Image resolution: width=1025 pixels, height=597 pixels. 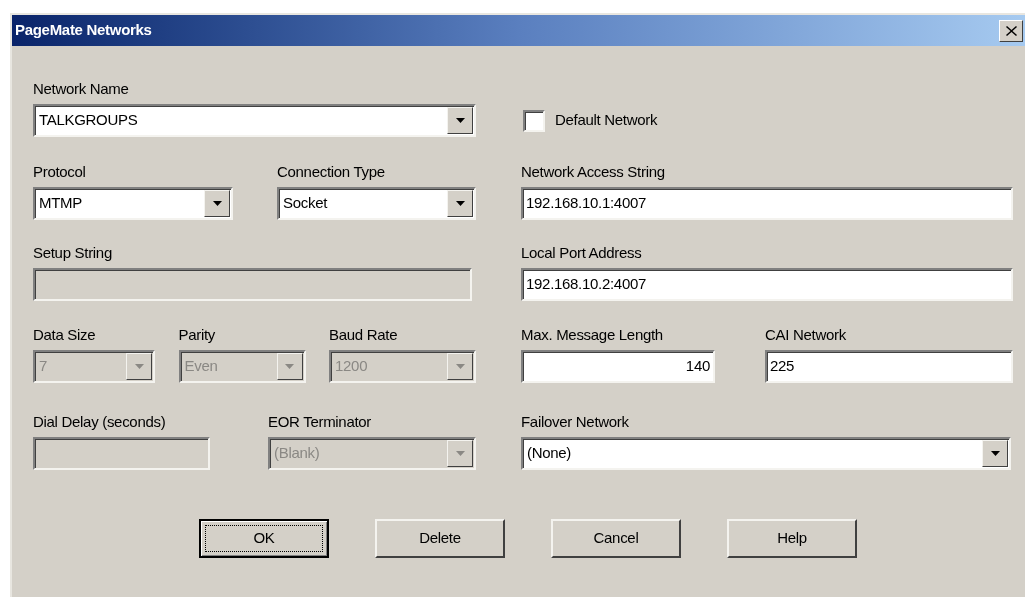 I want to click on input-field: 192.168.10.2:4007, so click(x=767, y=284).